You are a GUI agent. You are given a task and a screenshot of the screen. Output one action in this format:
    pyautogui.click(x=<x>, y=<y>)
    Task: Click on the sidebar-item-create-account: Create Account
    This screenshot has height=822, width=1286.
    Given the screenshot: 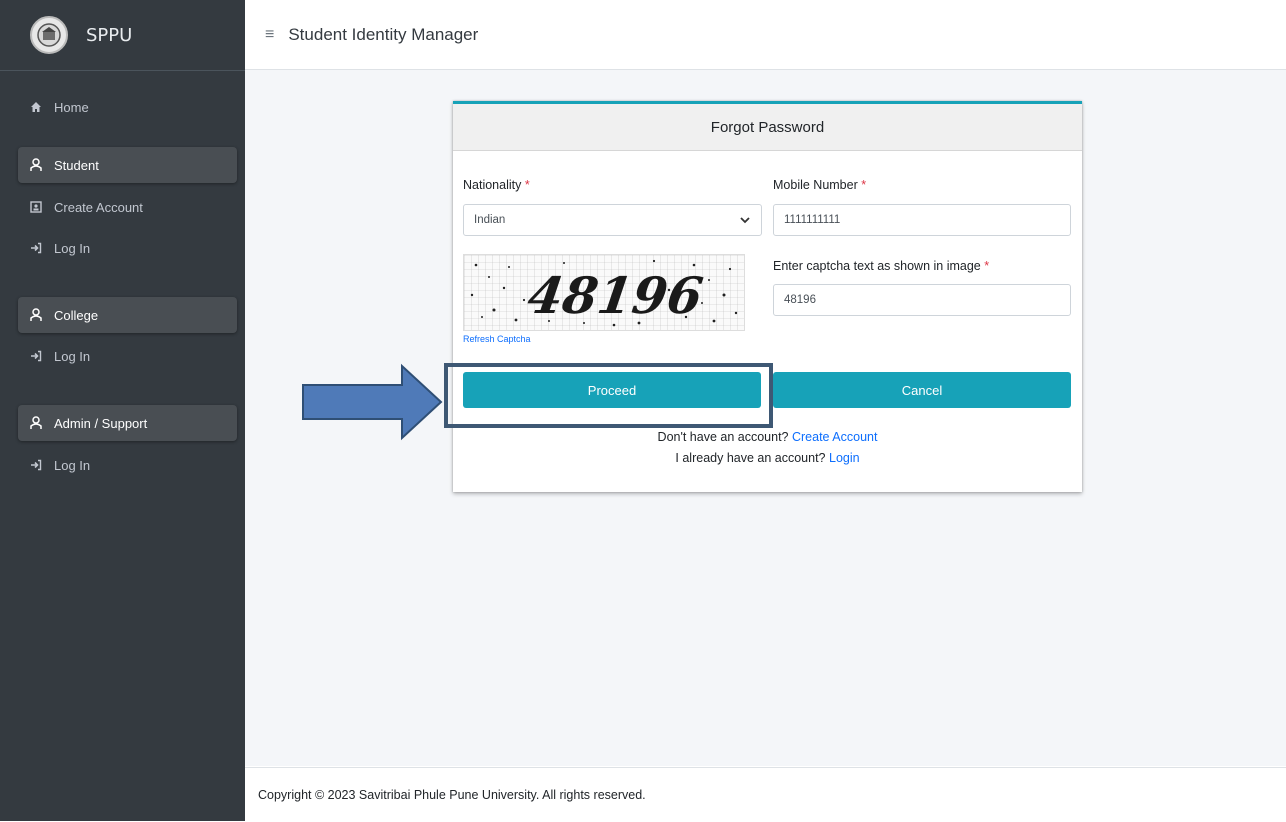 What is the action you would take?
    pyautogui.click(x=127, y=207)
    